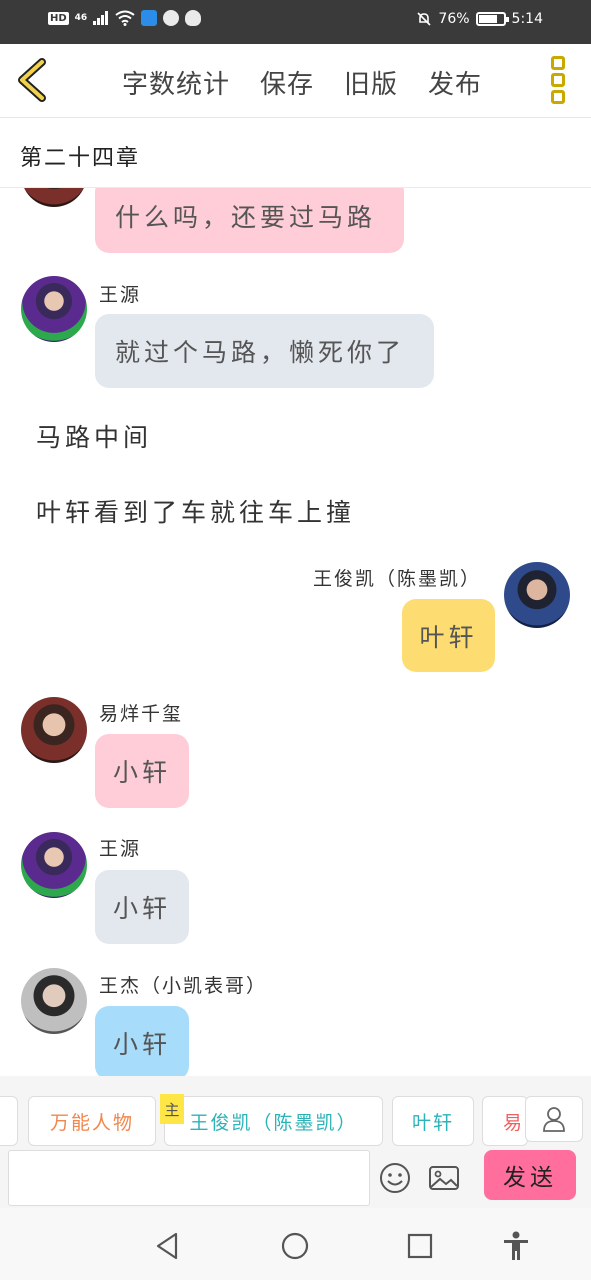 The image size is (591, 1280). I want to click on chapter-title: 第二十四章, so click(80, 158).